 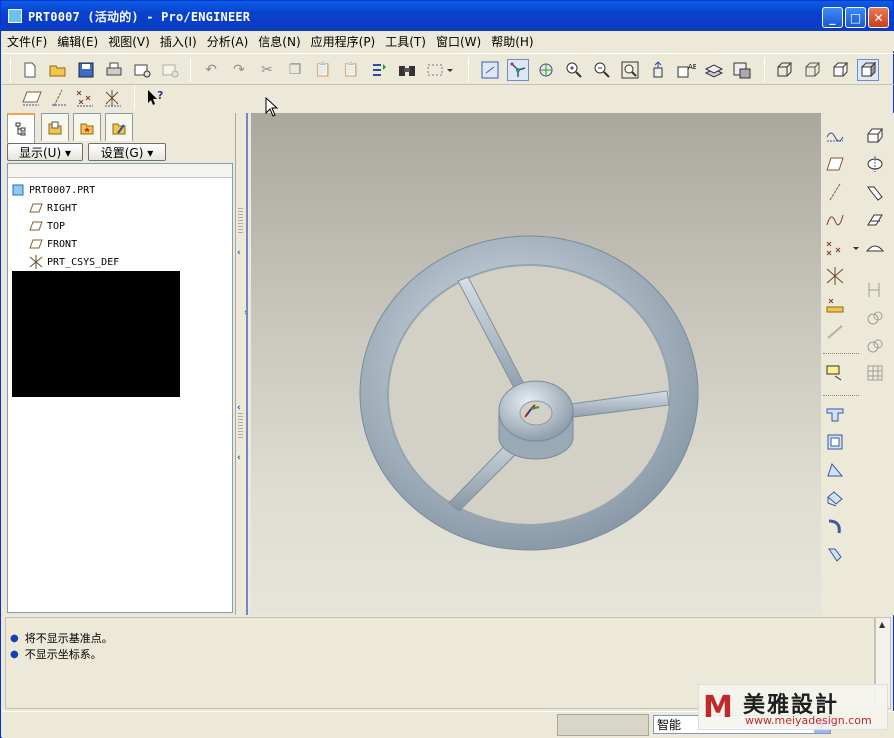 I want to click on pattern-tool-icon, so click(x=875, y=373).